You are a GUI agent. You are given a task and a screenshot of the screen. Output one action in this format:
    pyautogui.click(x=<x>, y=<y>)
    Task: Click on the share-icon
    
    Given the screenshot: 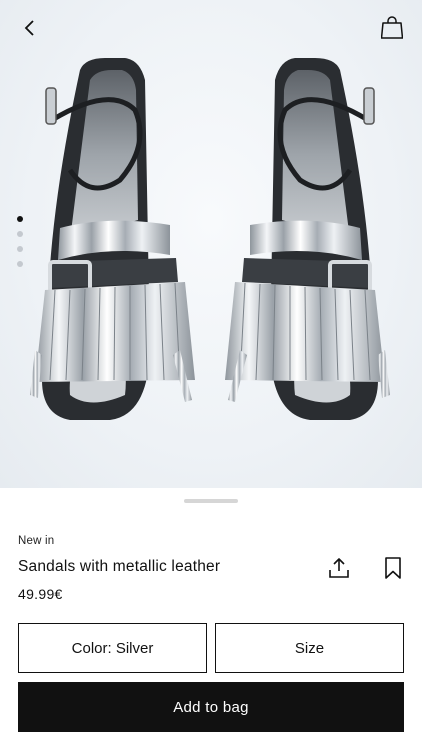 What is the action you would take?
    pyautogui.click(x=339, y=570)
    